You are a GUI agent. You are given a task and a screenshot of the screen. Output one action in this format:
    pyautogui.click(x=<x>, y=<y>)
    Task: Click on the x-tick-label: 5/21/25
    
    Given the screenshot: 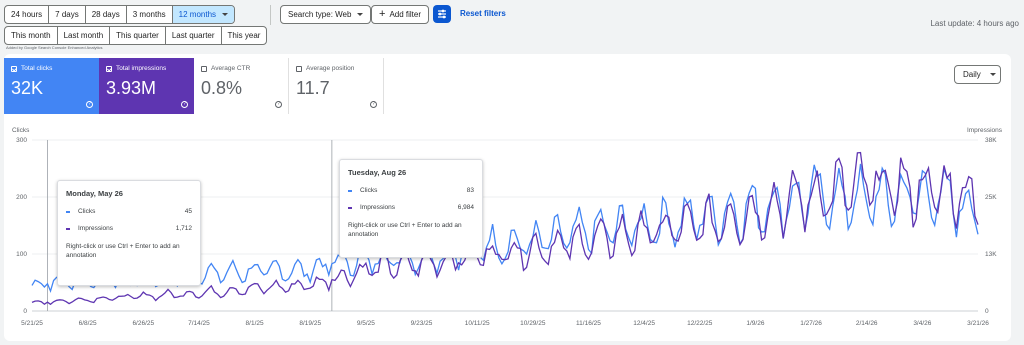 What is the action you would take?
    pyautogui.click(x=32, y=323)
    